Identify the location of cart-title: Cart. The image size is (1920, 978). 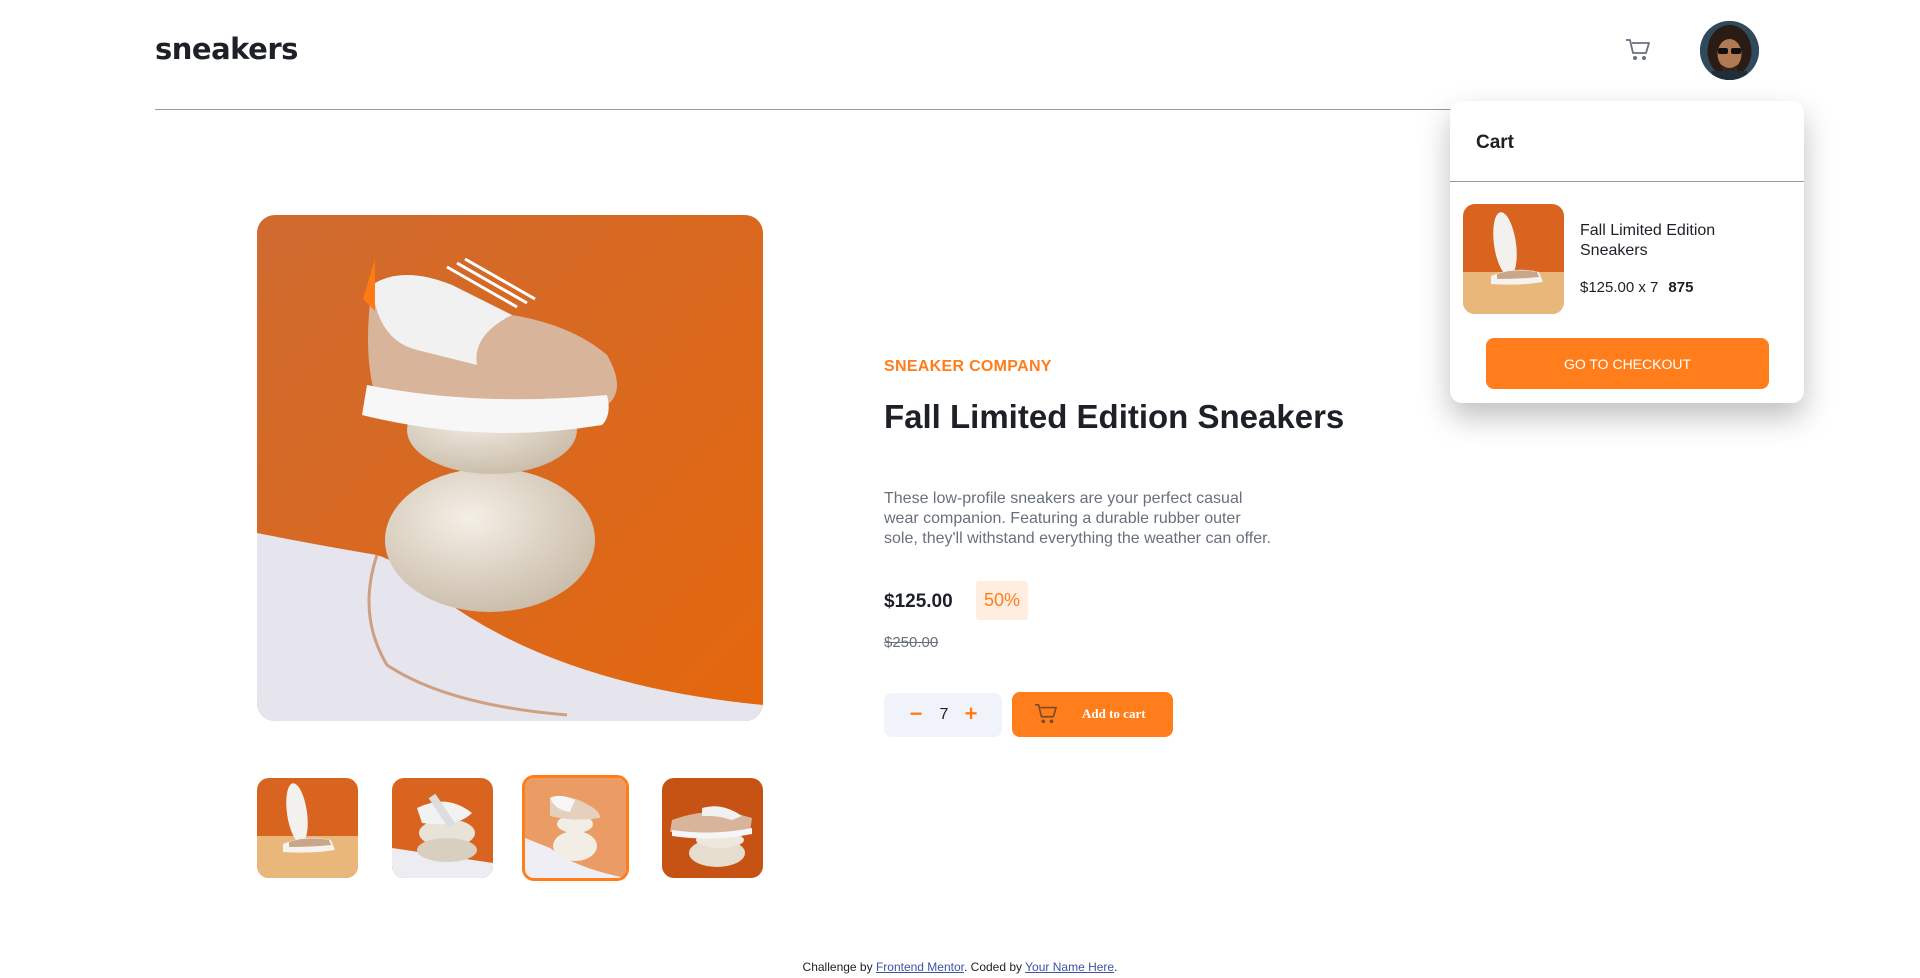
(1495, 142).